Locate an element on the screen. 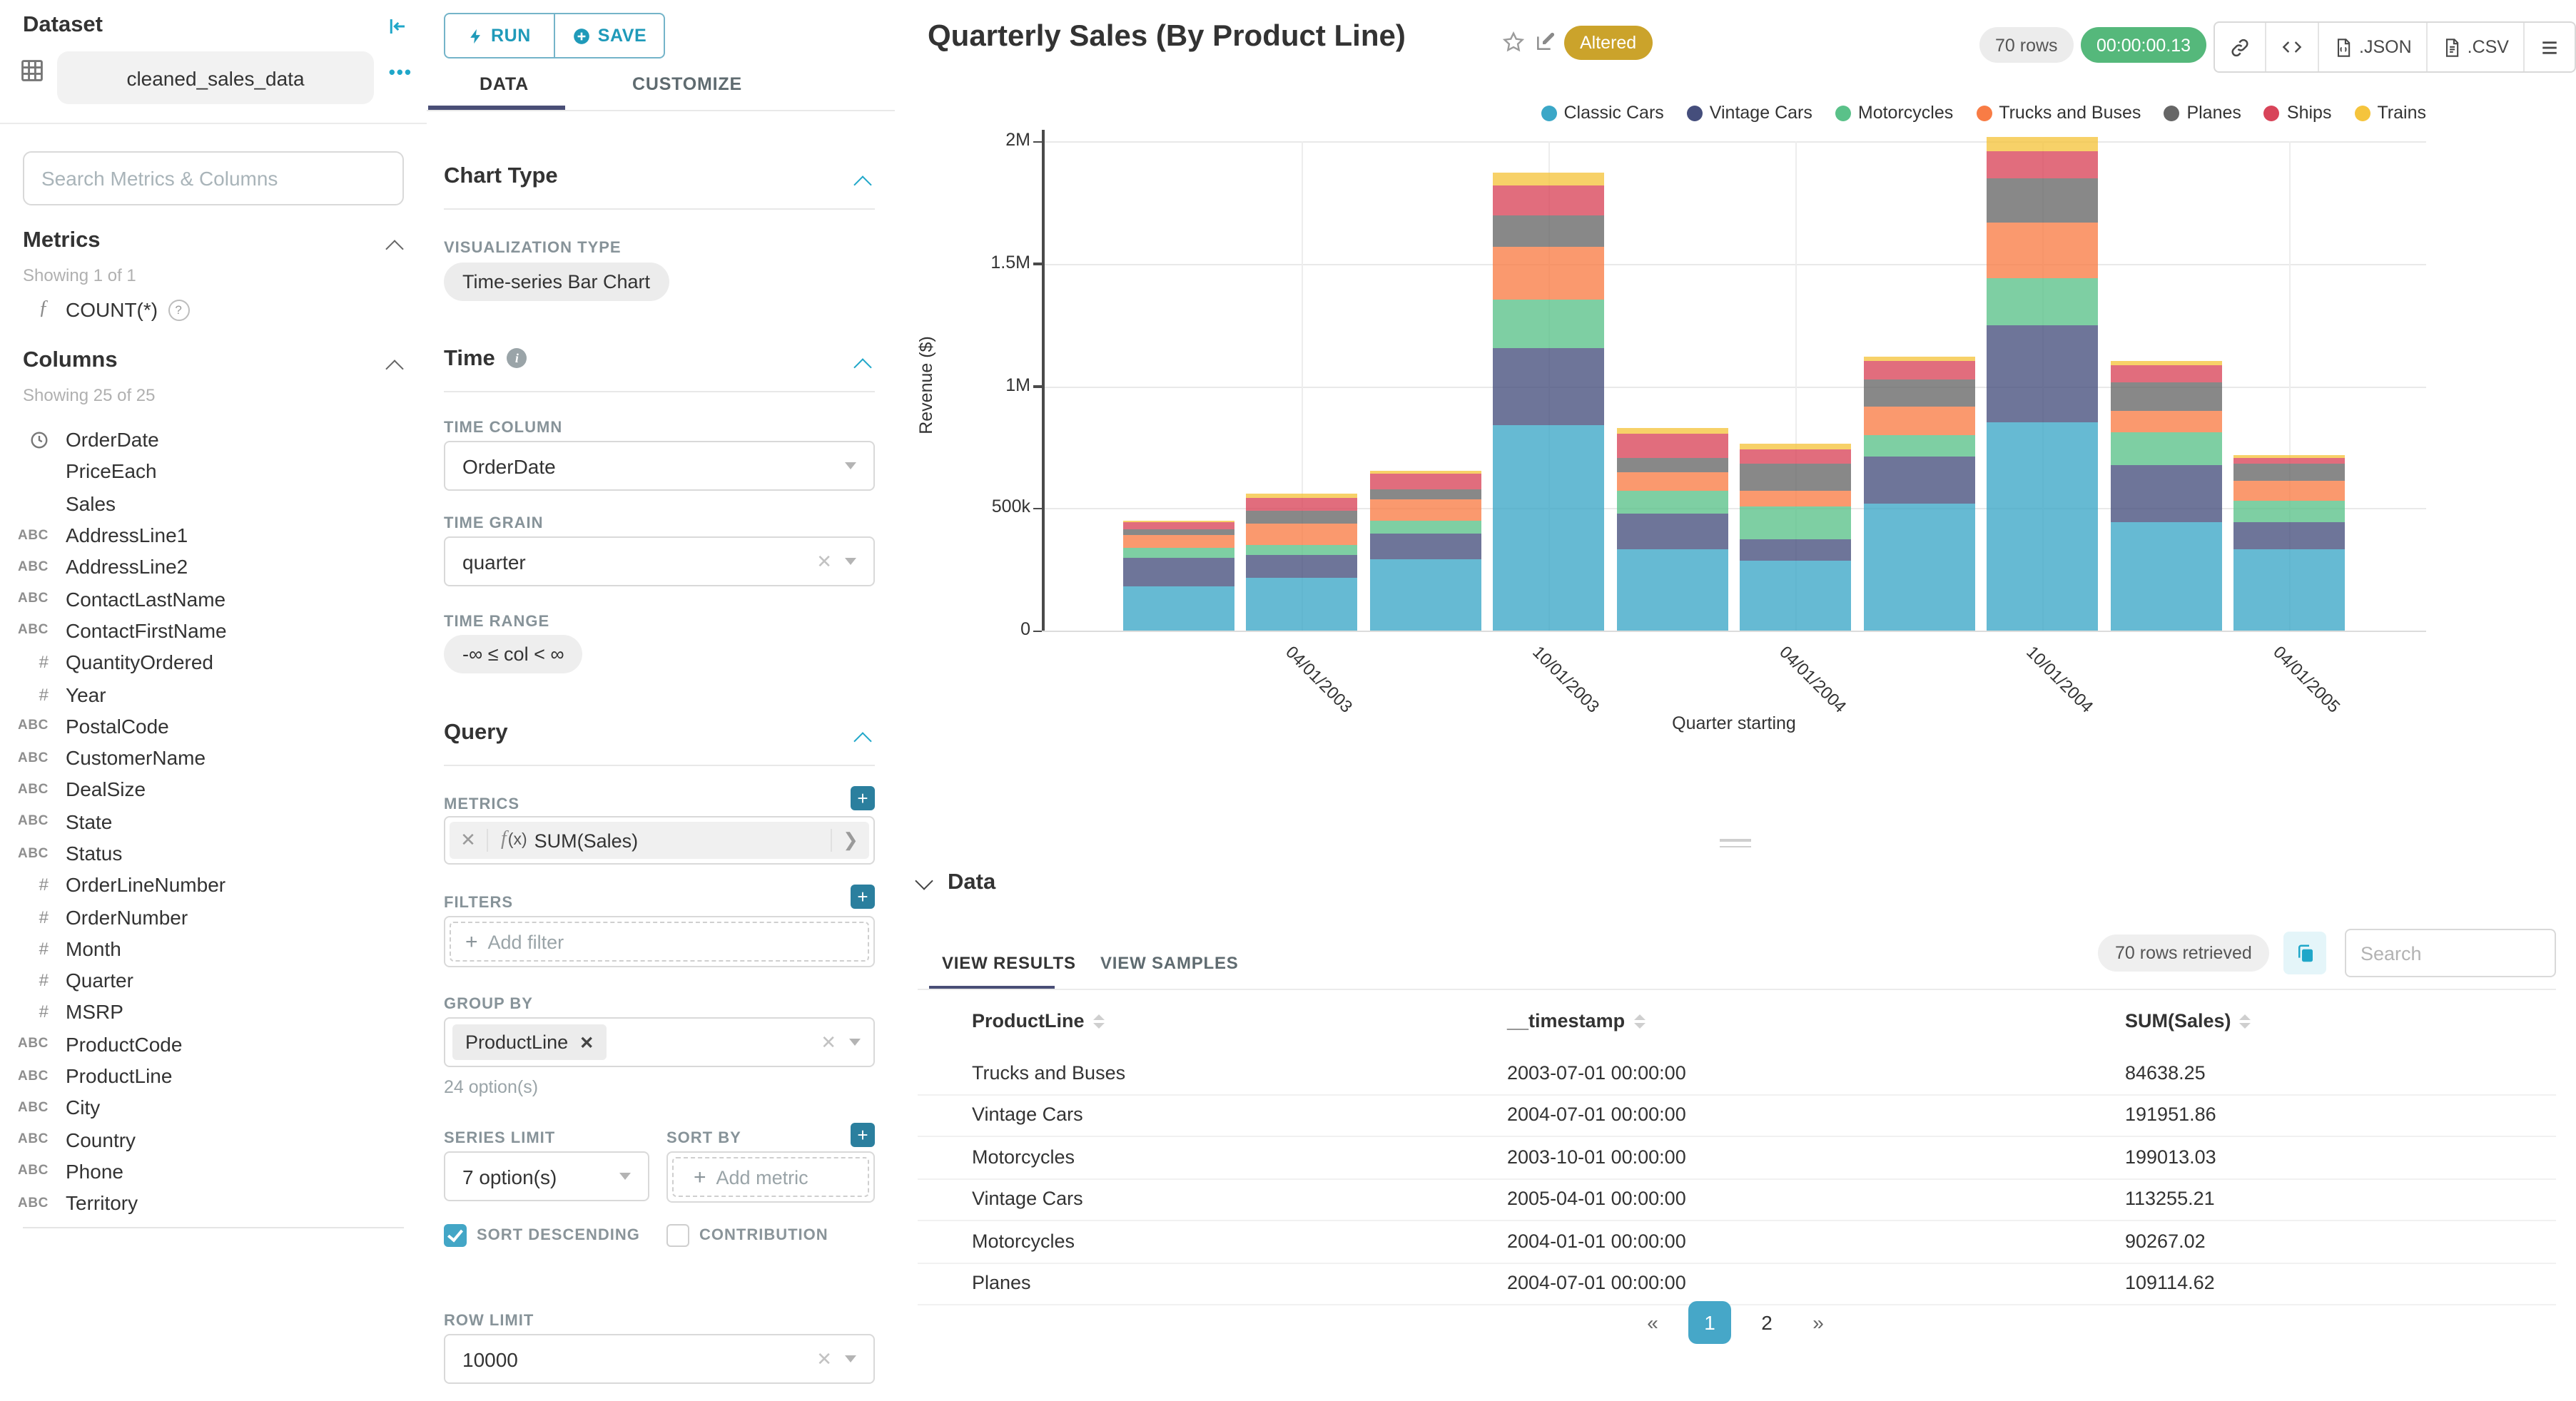 The height and width of the screenshot is (1401, 2576). legend-item: Planes is located at coordinates (2202, 113).